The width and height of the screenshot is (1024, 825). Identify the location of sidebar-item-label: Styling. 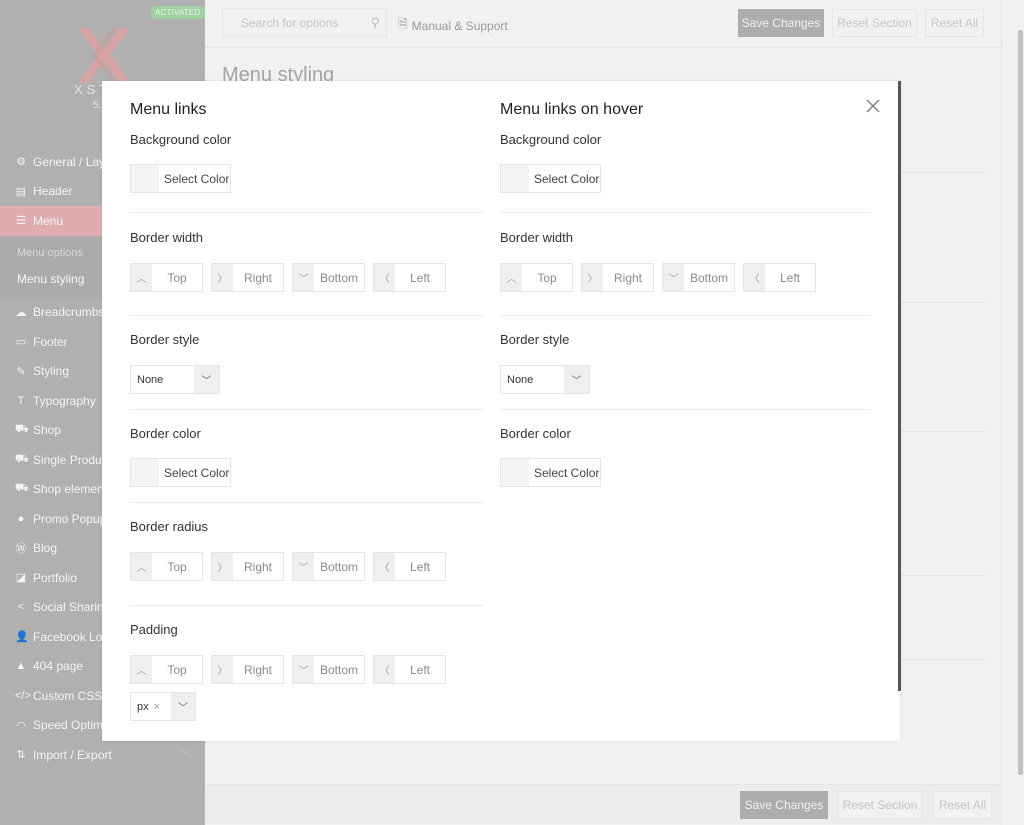
(51, 371).